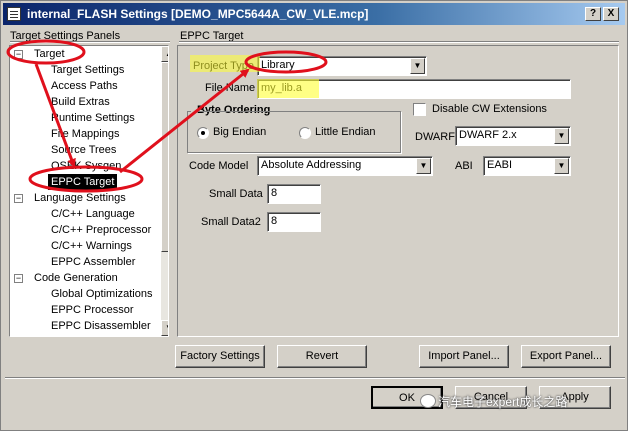 This screenshot has width=628, height=431. I want to click on disable-cw-extensions-checkbox, so click(419, 109).